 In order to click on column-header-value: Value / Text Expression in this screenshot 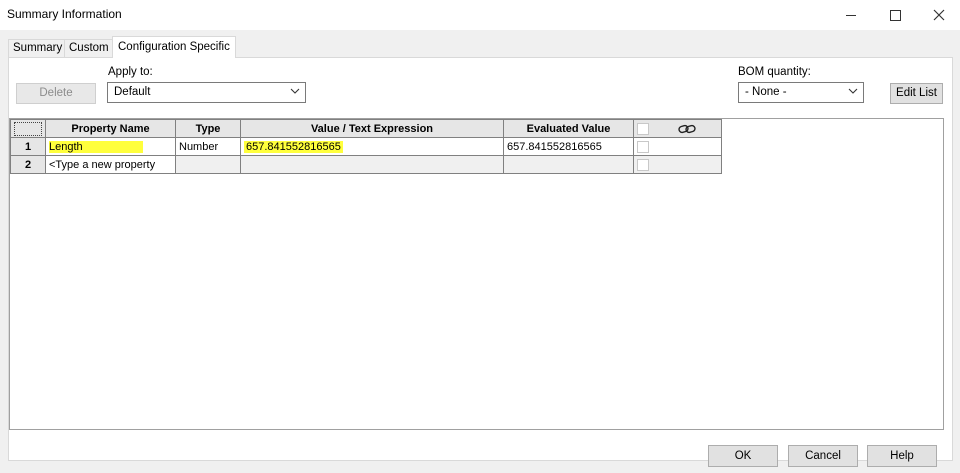, I will do `click(372, 128)`.